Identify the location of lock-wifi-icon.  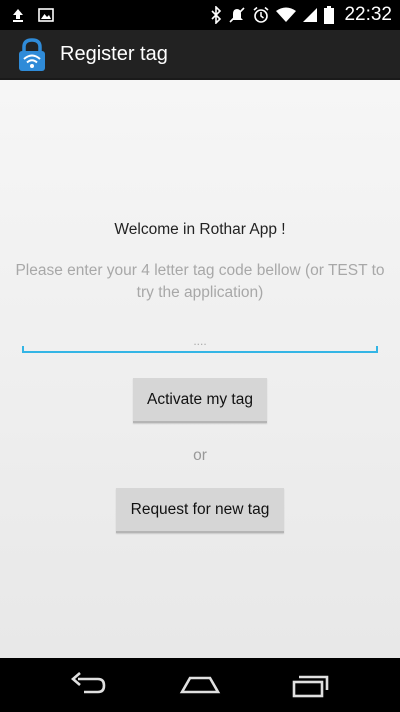
(32, 55).